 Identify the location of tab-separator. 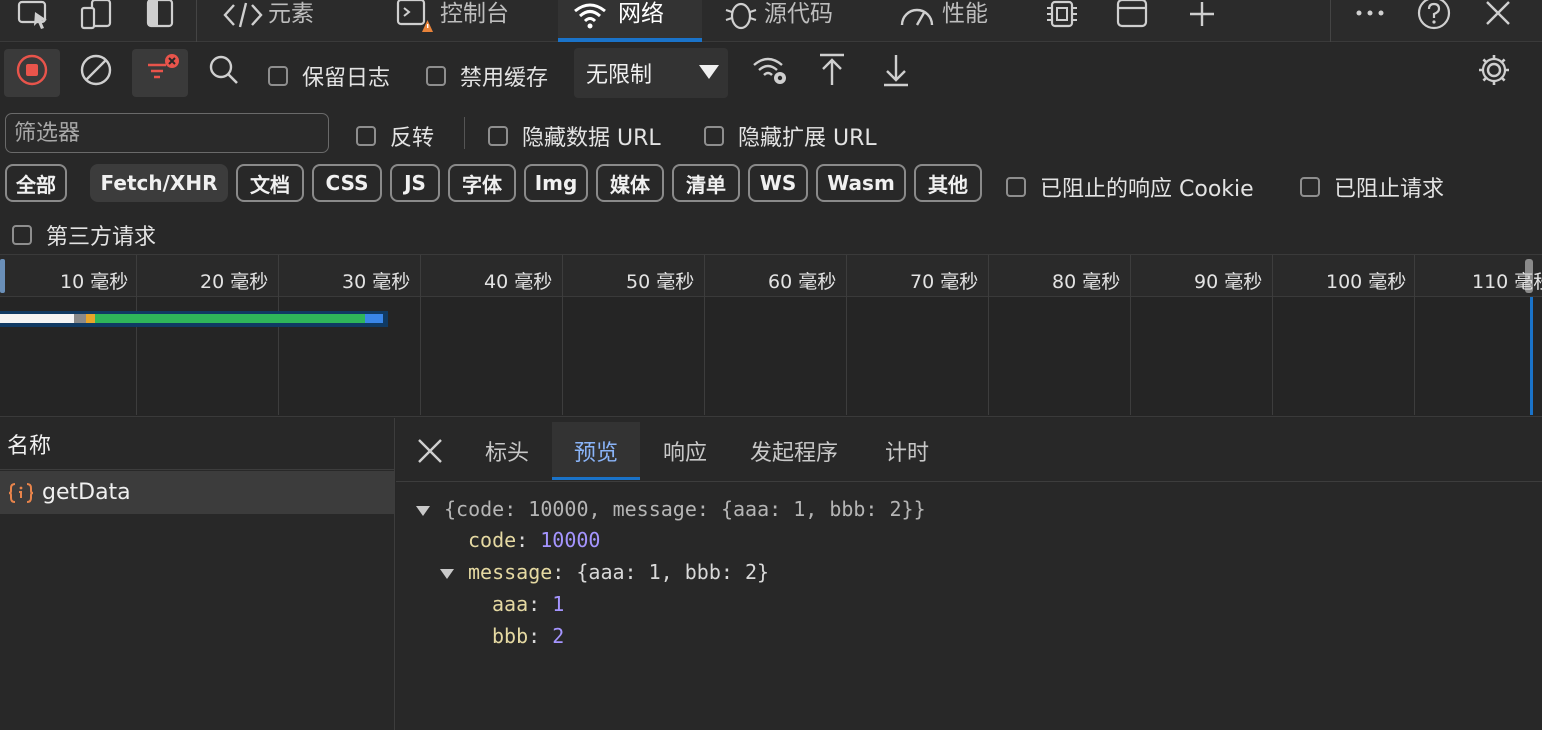
(196, 21).